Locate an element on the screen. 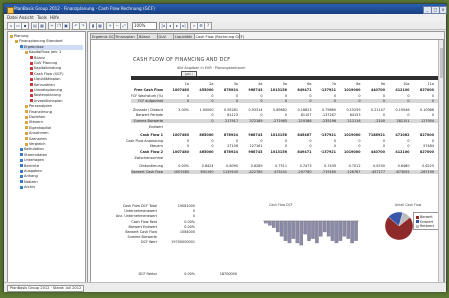 This screenshot has height=298, width=449. status-text: PlanBasis Group 2012 · Stand: Juli 2012 is located at coordinates (46, 288).